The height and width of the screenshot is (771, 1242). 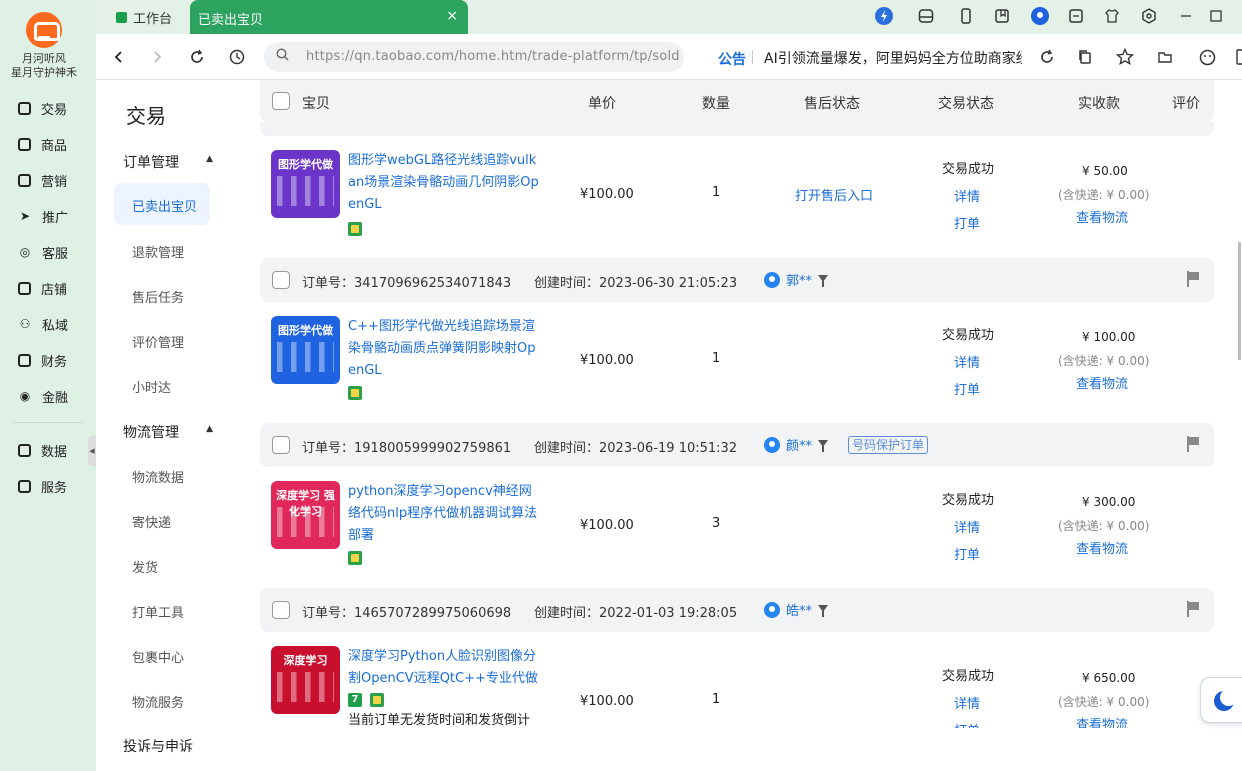 I want to click on rail-item-service: ◎ 客服, so click(x=43, y=252).